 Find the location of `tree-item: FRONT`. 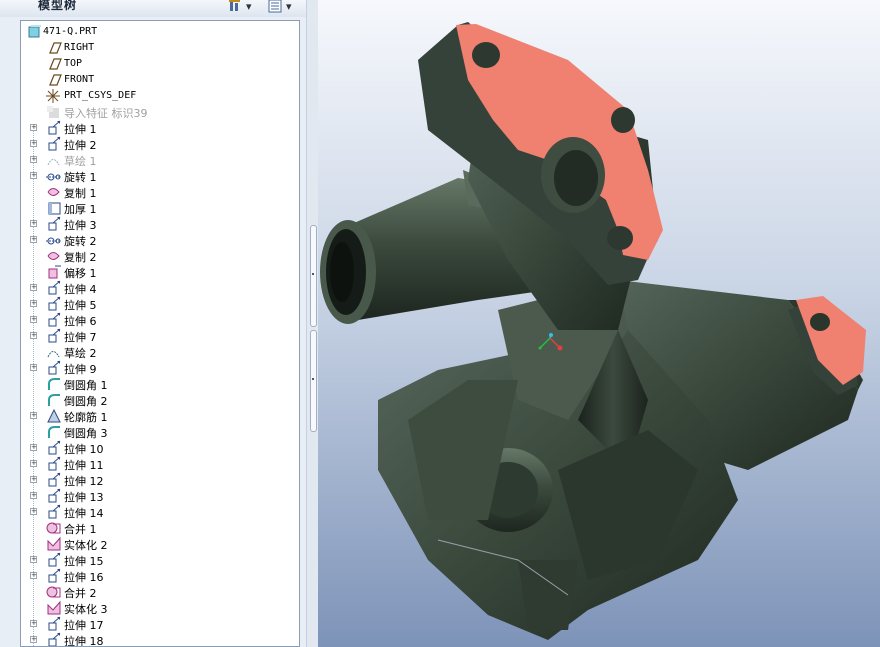

tree-item: FRONT is located at coordinates (151, 80).